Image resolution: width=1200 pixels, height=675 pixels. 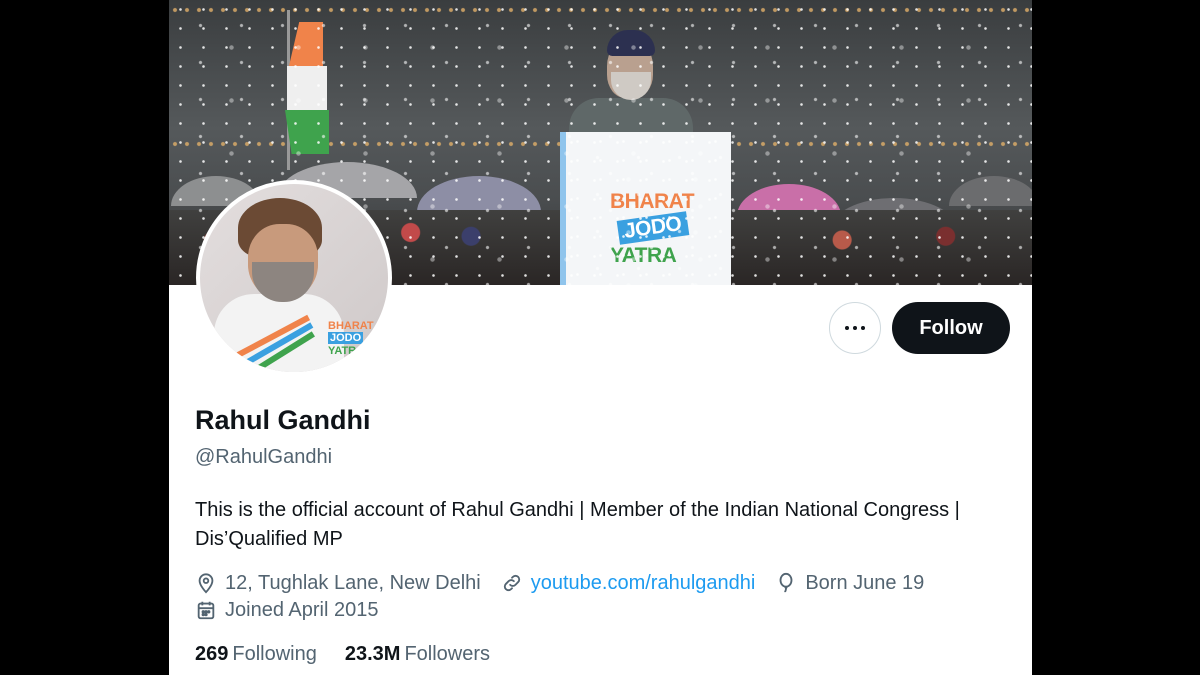 What do you see at coordinates (643, 583) in the screenshot?
I see `website-link: youtube.com/rahulgandhi` at bounding box center [643, 583].